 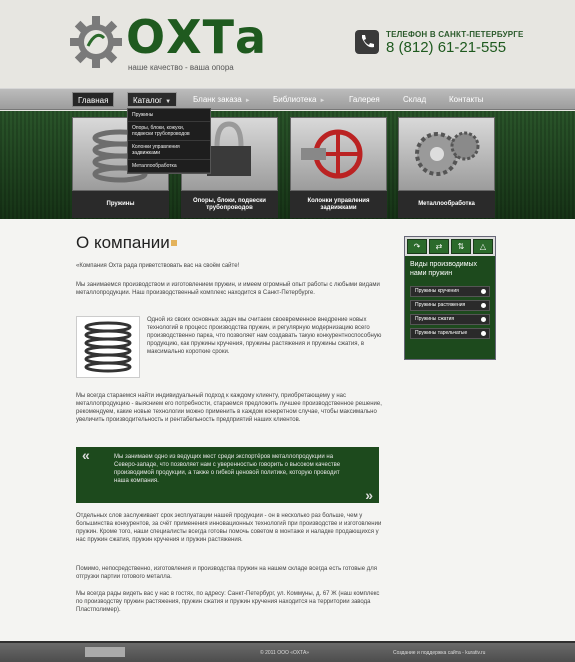 I want to click on gear-logo-icon, so click(x=96, y=42).